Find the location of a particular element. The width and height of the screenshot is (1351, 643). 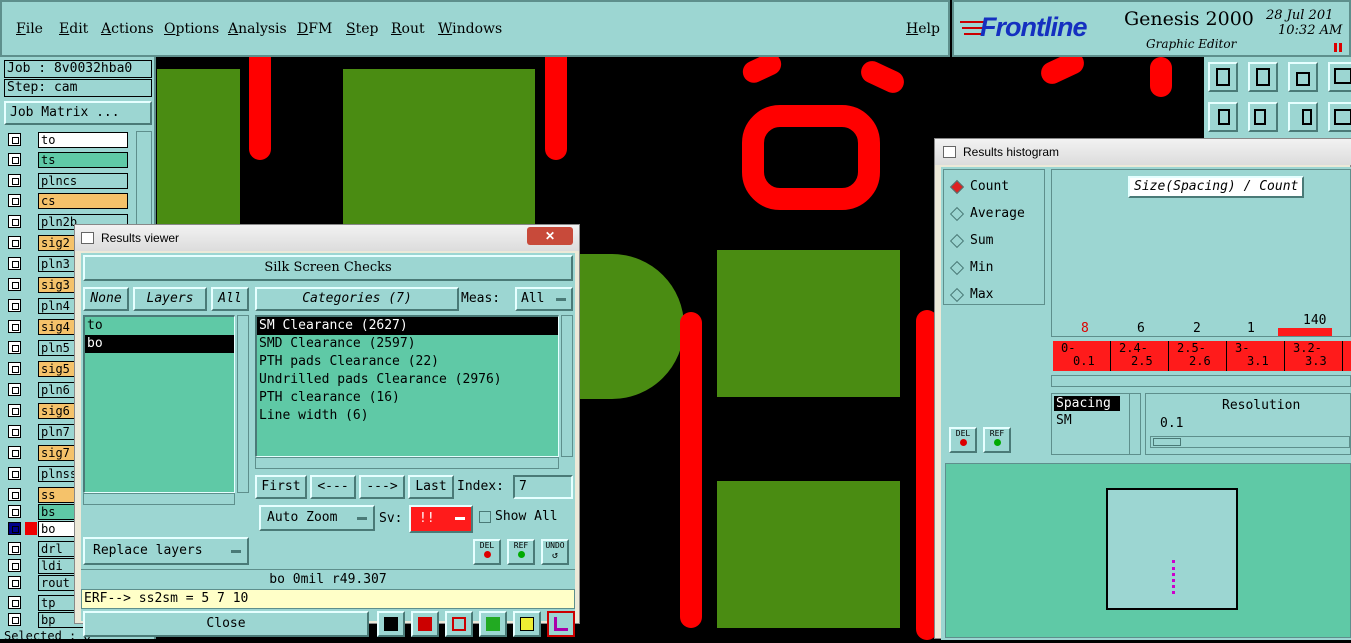

category-item: PTH pads Clearance (22) is located at coordinates (407, 362).